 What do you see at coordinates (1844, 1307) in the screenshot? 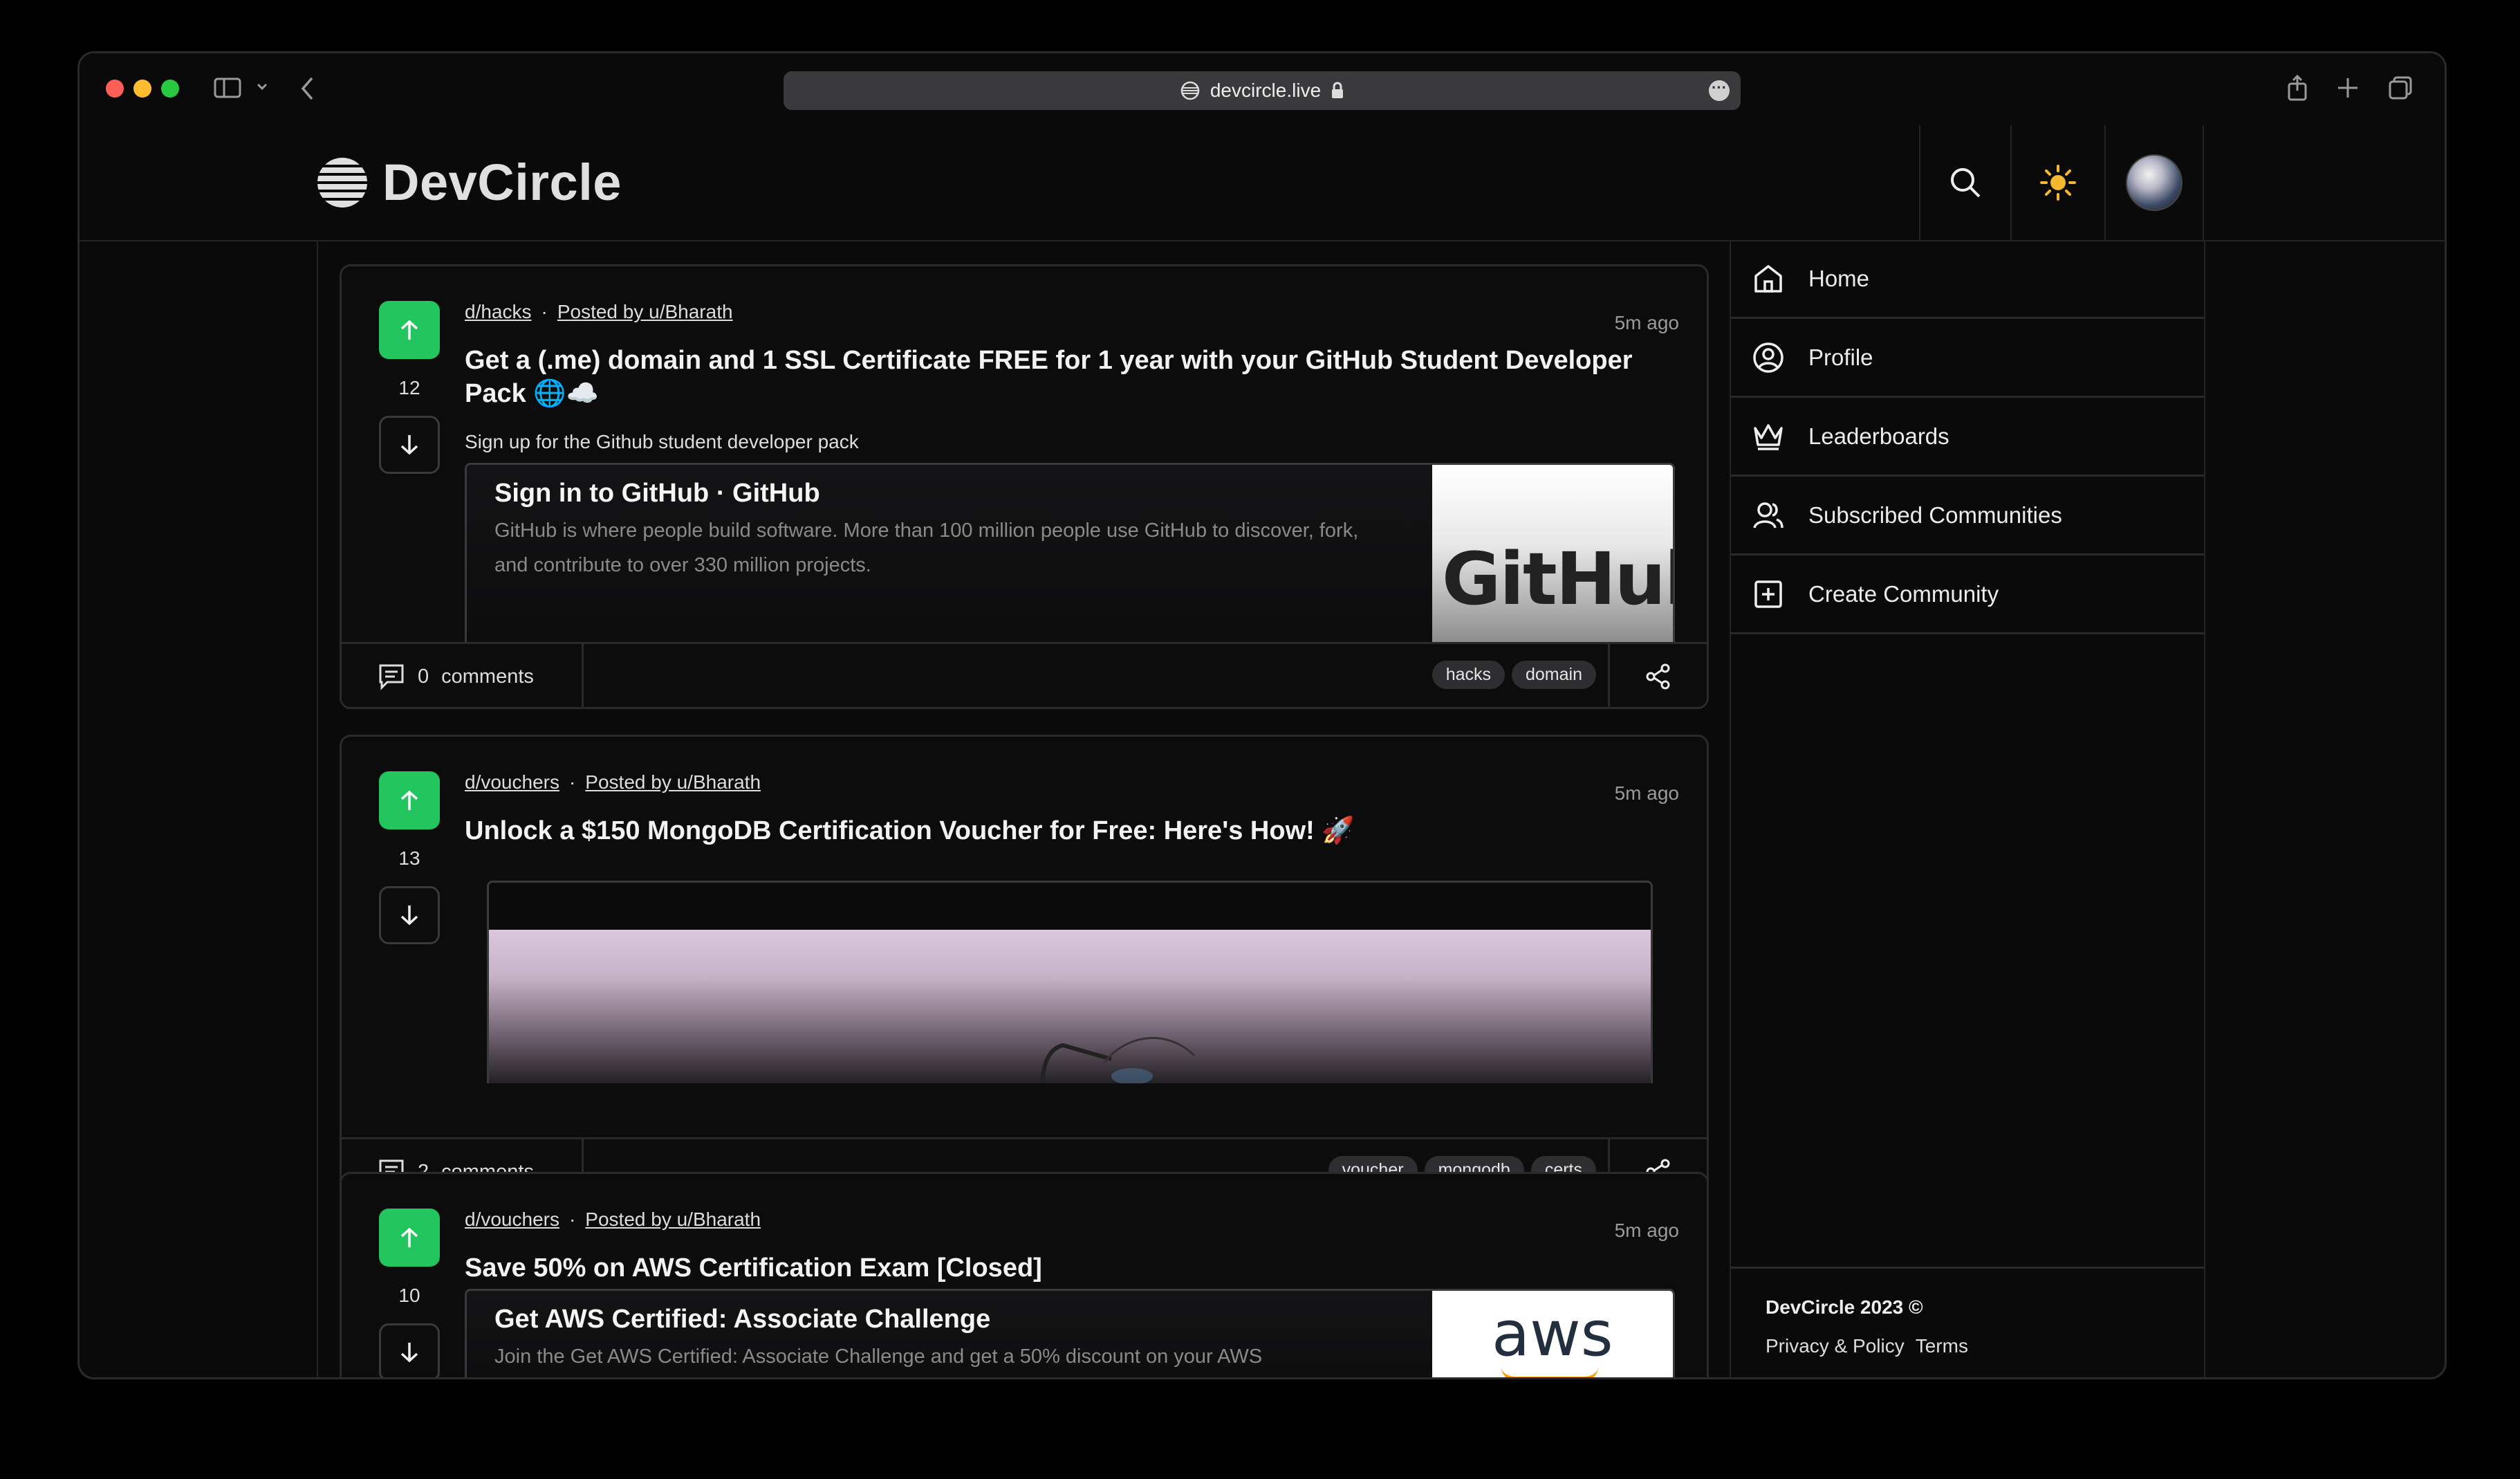
I see `copyright-text: DevCircle 2023 ©` at bounding box center [1844, 1307].